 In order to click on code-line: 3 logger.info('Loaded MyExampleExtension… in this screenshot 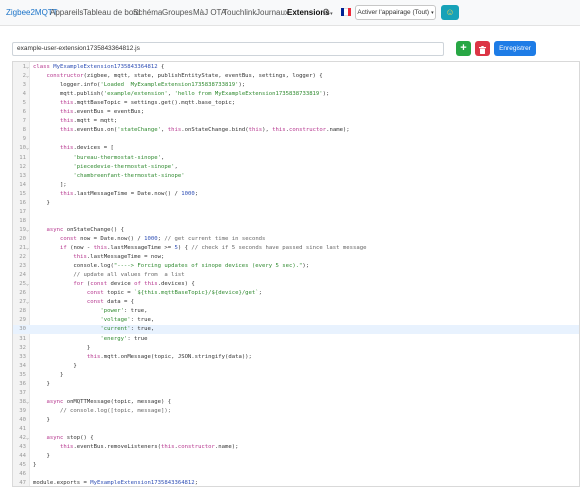, I will do `click(296, 85)`.